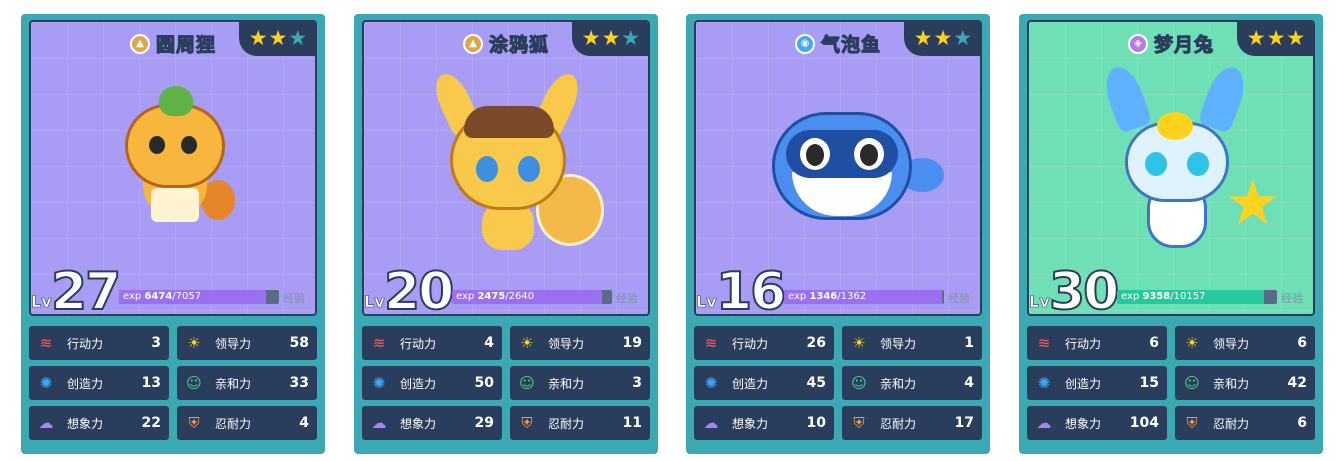  Describe the element at coordinates (1097, 383) in the screenshot. I see `stat-creativity: ✺ 创造力 15` at that location.